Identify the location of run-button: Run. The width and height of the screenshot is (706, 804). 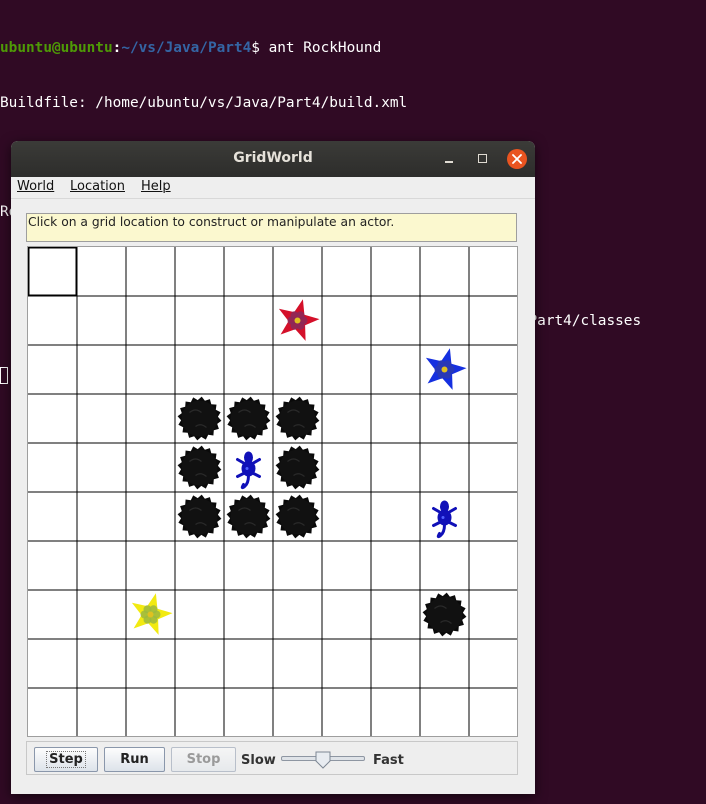
(134, 759).